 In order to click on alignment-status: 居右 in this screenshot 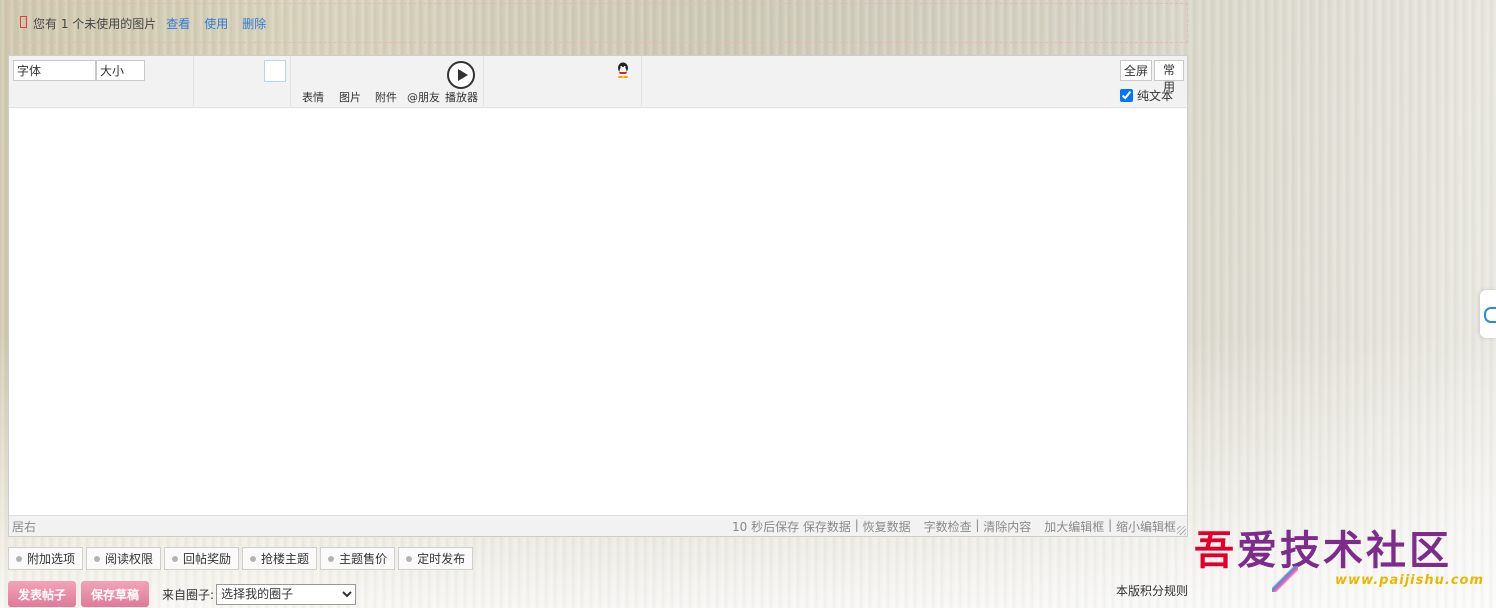, I will do `click(24, 527)`.